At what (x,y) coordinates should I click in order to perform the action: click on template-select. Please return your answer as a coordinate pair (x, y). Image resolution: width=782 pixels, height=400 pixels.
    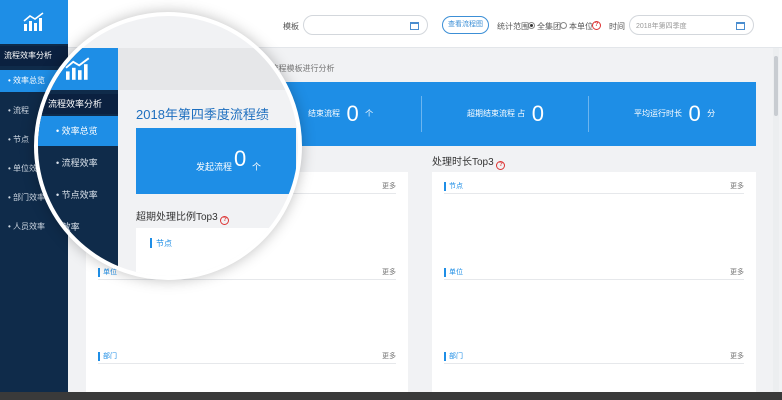
    Looking at the image, I should click on (365, 25).